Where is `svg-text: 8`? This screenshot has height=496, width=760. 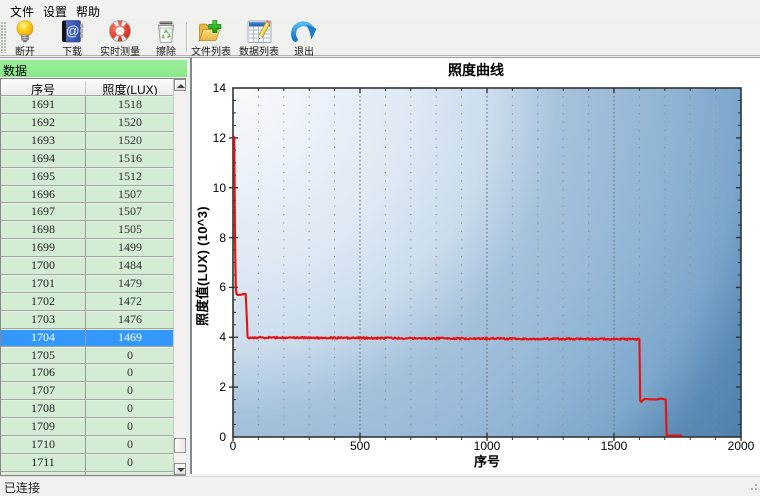
svg-text: 8 is located at coordinates (222, 238).